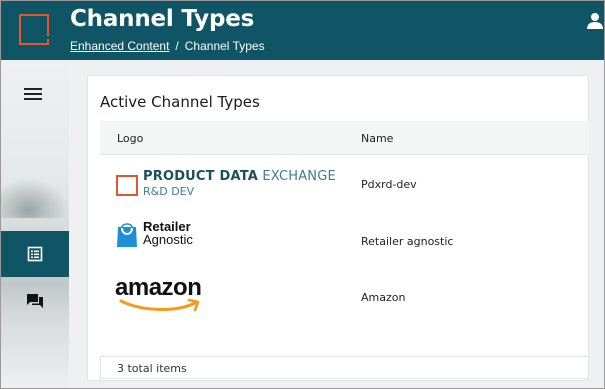 This screenshot has width=605, height=389. What do you see at coordinates (297, 176) in the screenshot?
I see `pdx-logo-text-light: EXCHANGE` at bounding box center [297, 176].